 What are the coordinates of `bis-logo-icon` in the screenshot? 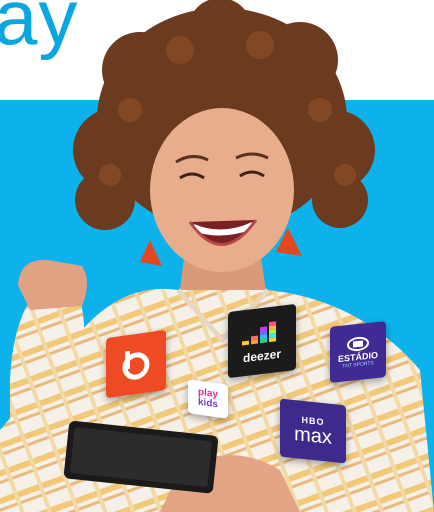 It's located at (136, 365).